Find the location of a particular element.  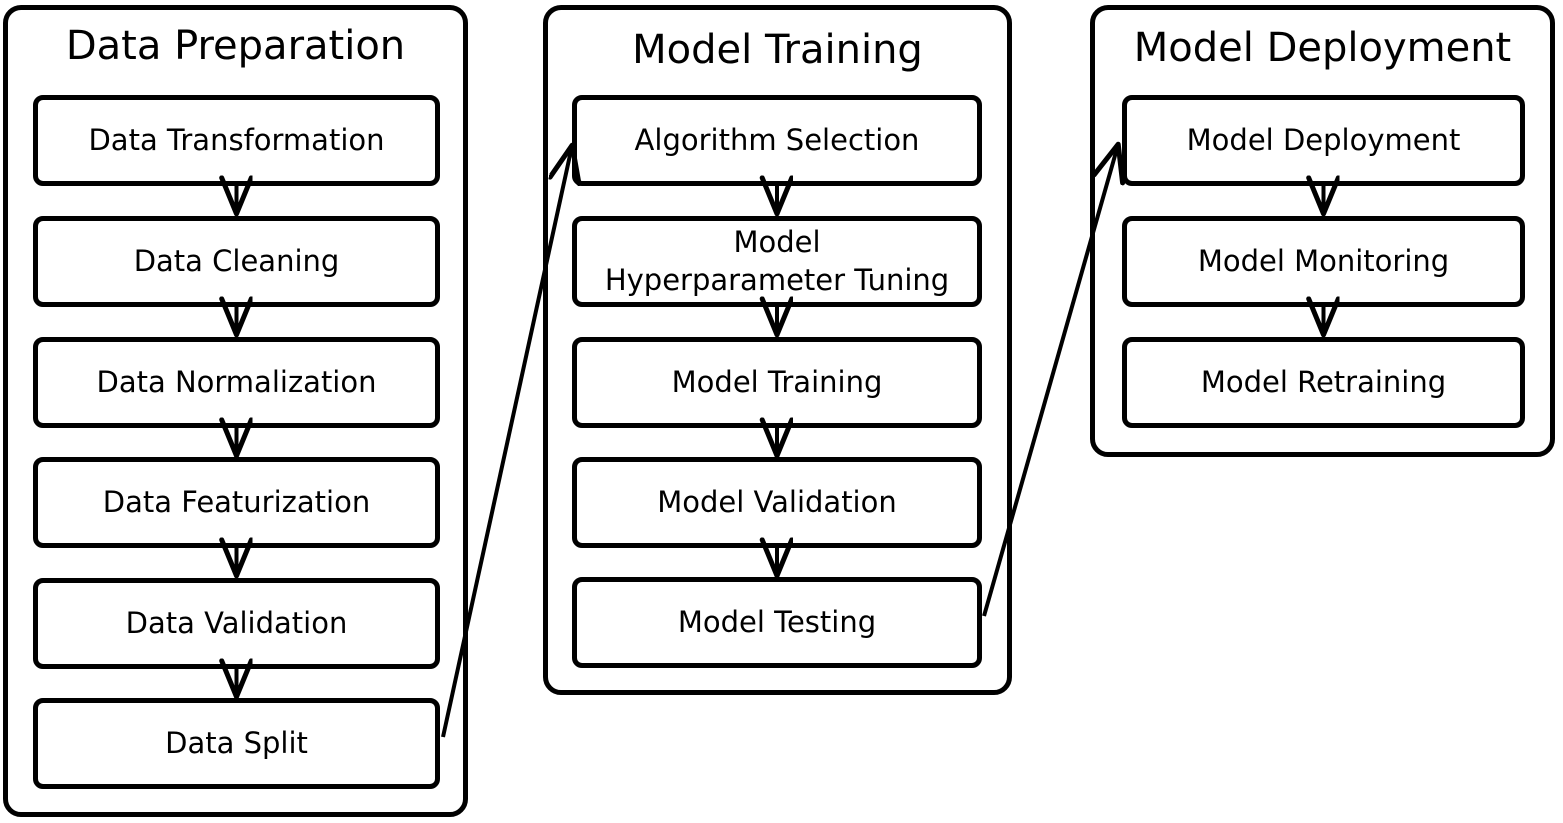

node-data-transformation: Data Transformation is located at coordinates (236, 140).